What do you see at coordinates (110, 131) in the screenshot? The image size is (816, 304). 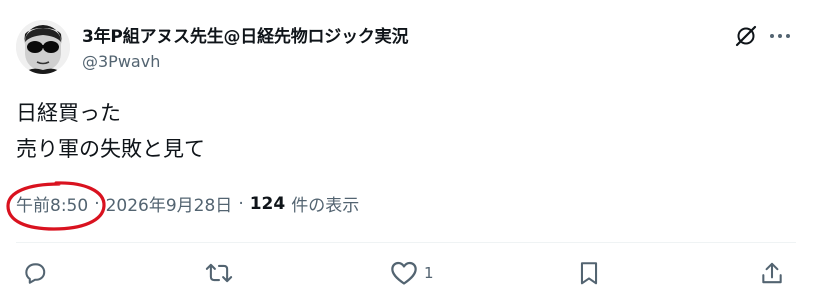 I see `tweet-text: 日経買った 売り軍の失敗と見て` at bounding box center [110, 131].